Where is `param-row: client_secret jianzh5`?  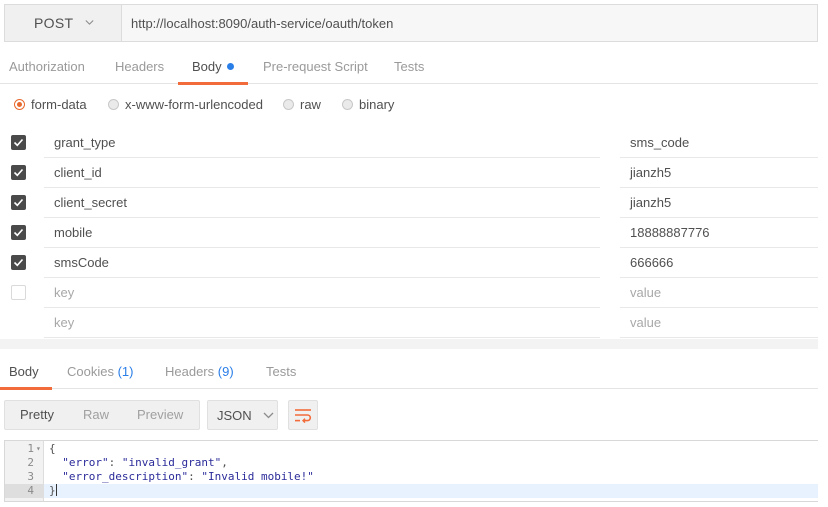
param-row: client_secret jianzh5 is located at coordinates (409, 203).